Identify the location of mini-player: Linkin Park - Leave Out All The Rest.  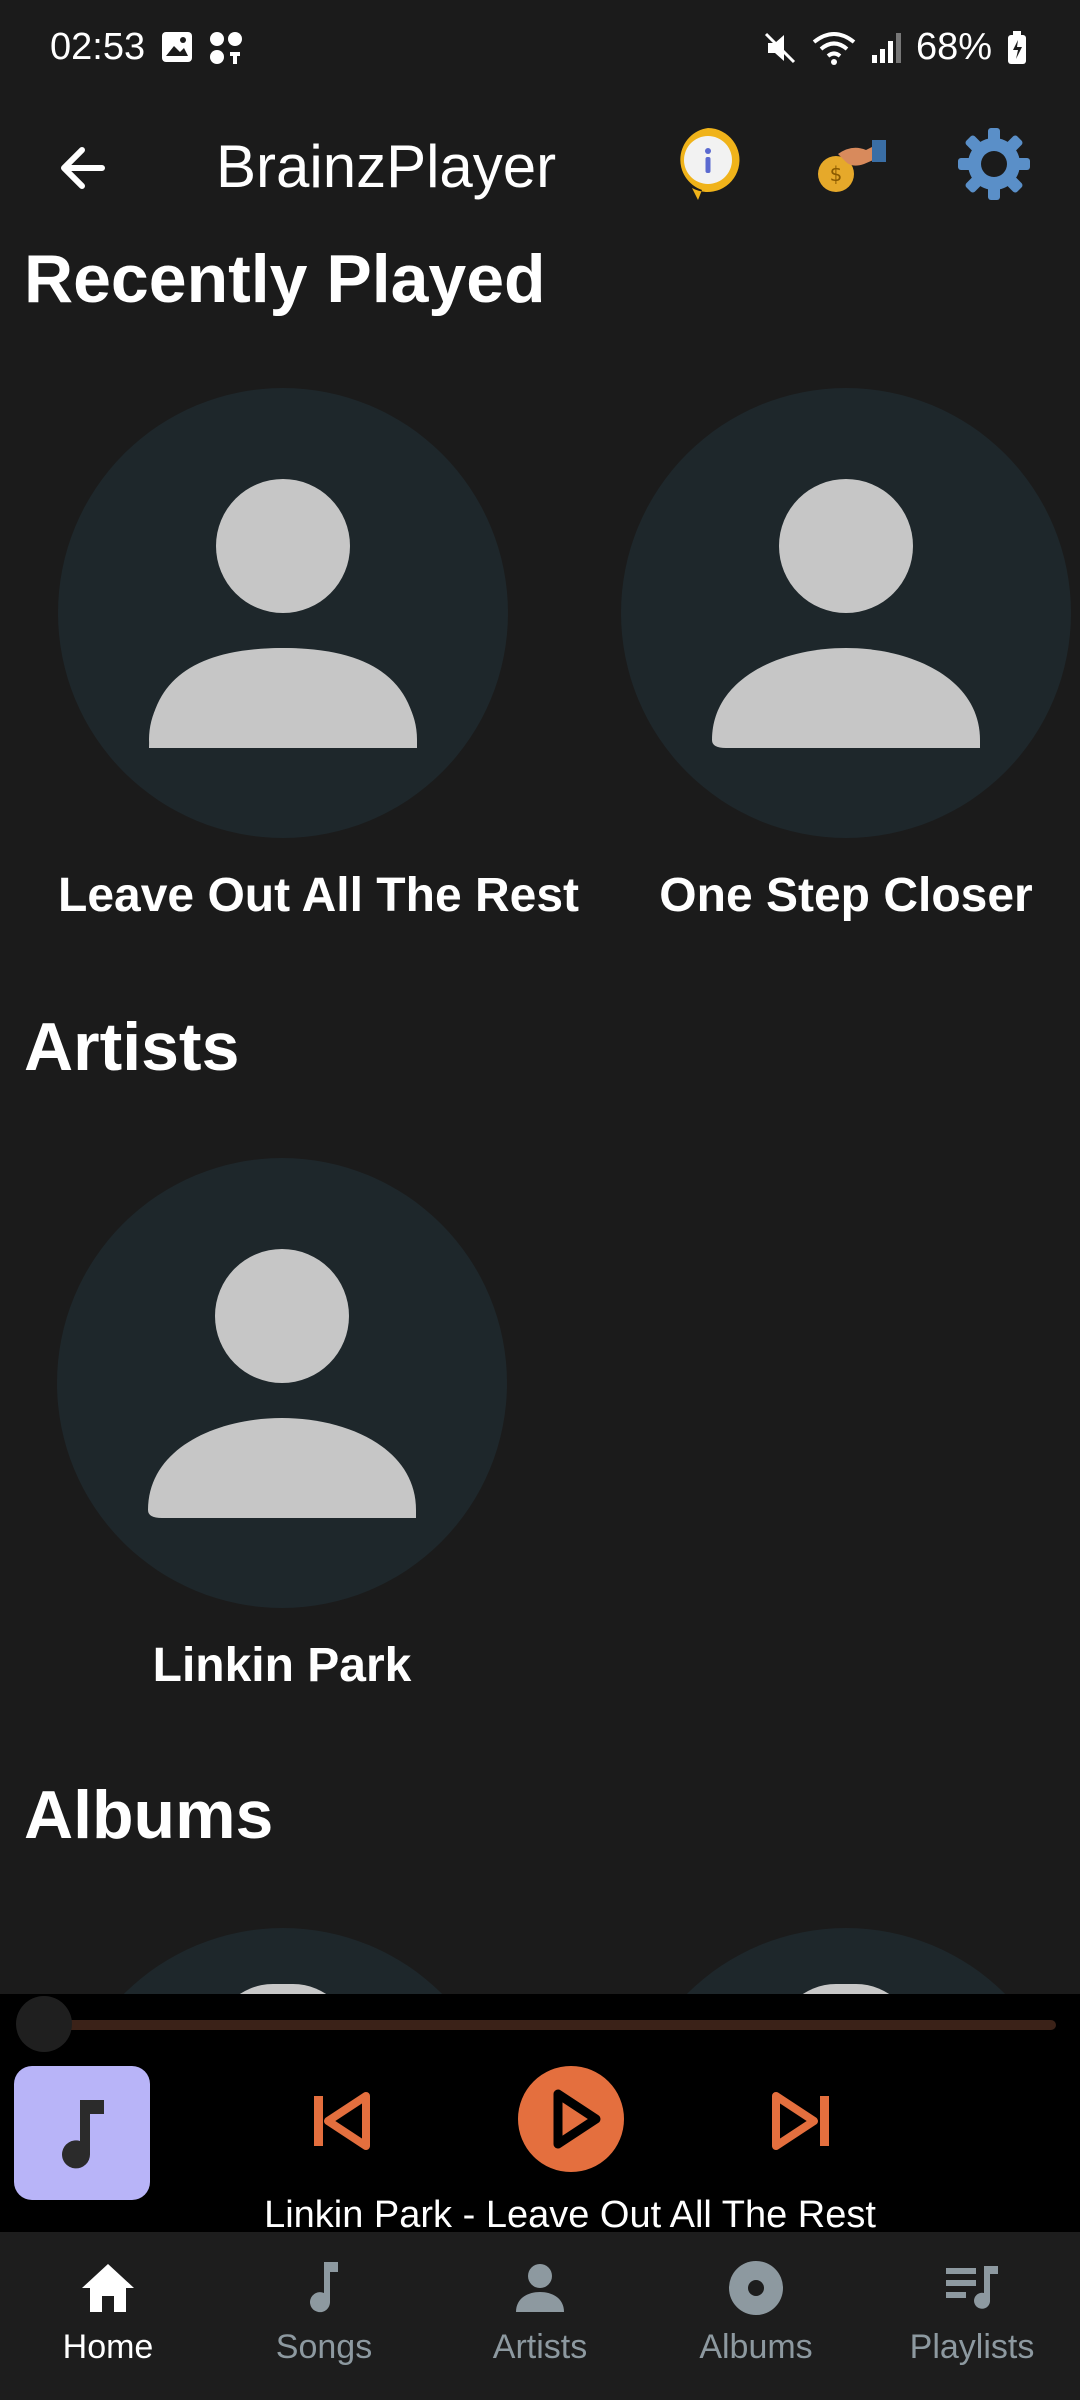
(540, 2115).